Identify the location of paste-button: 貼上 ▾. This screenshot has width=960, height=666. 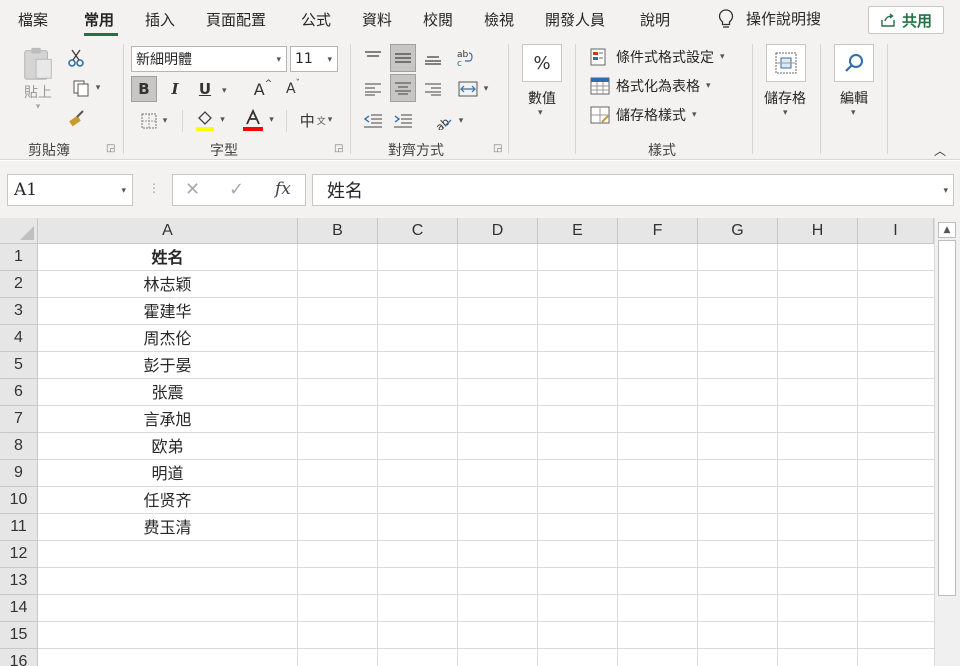
(38, 79).